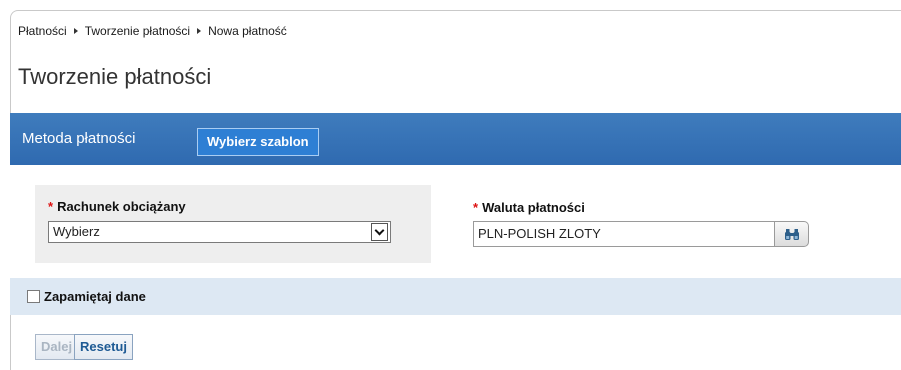 The width and height of the screenshot is (901, 370). I want to click on breadcrumb-item-new-payment: Nowa płatność, so click(247, 31).